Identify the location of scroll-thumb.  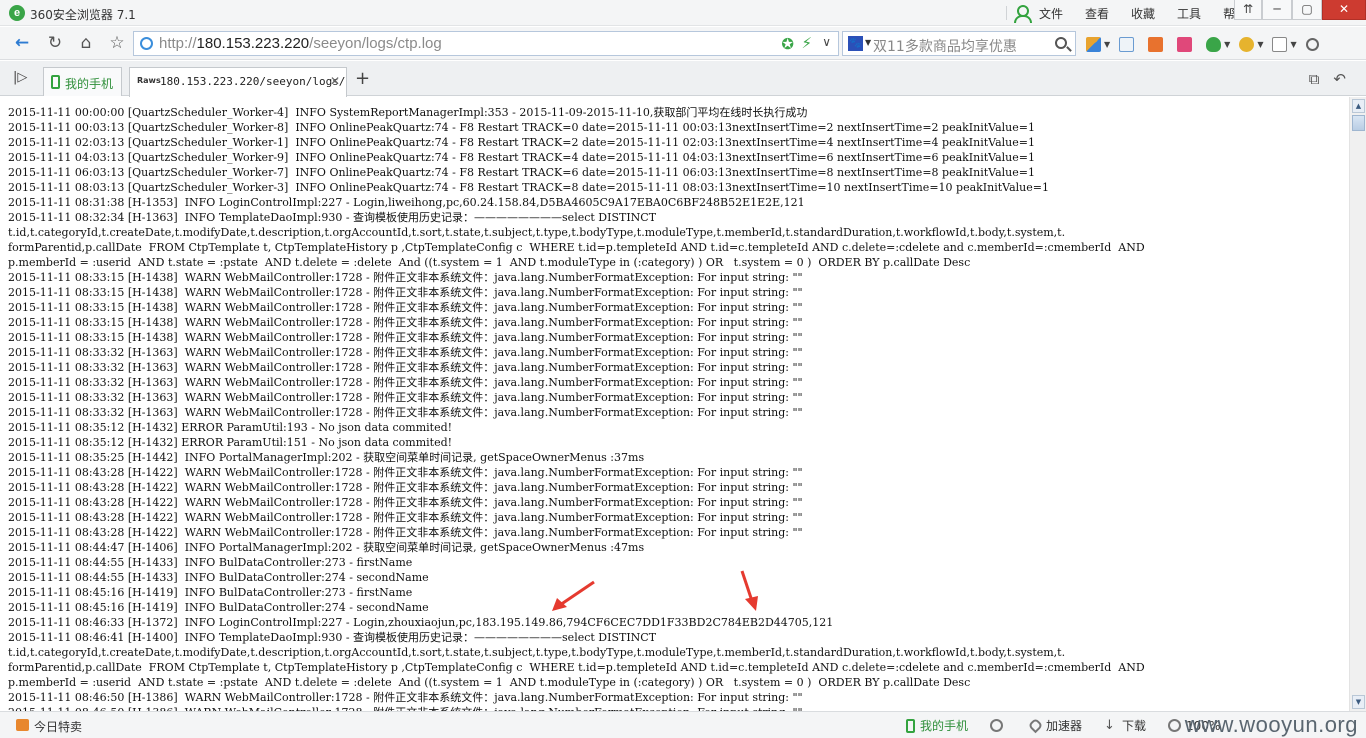
(1358, 123).